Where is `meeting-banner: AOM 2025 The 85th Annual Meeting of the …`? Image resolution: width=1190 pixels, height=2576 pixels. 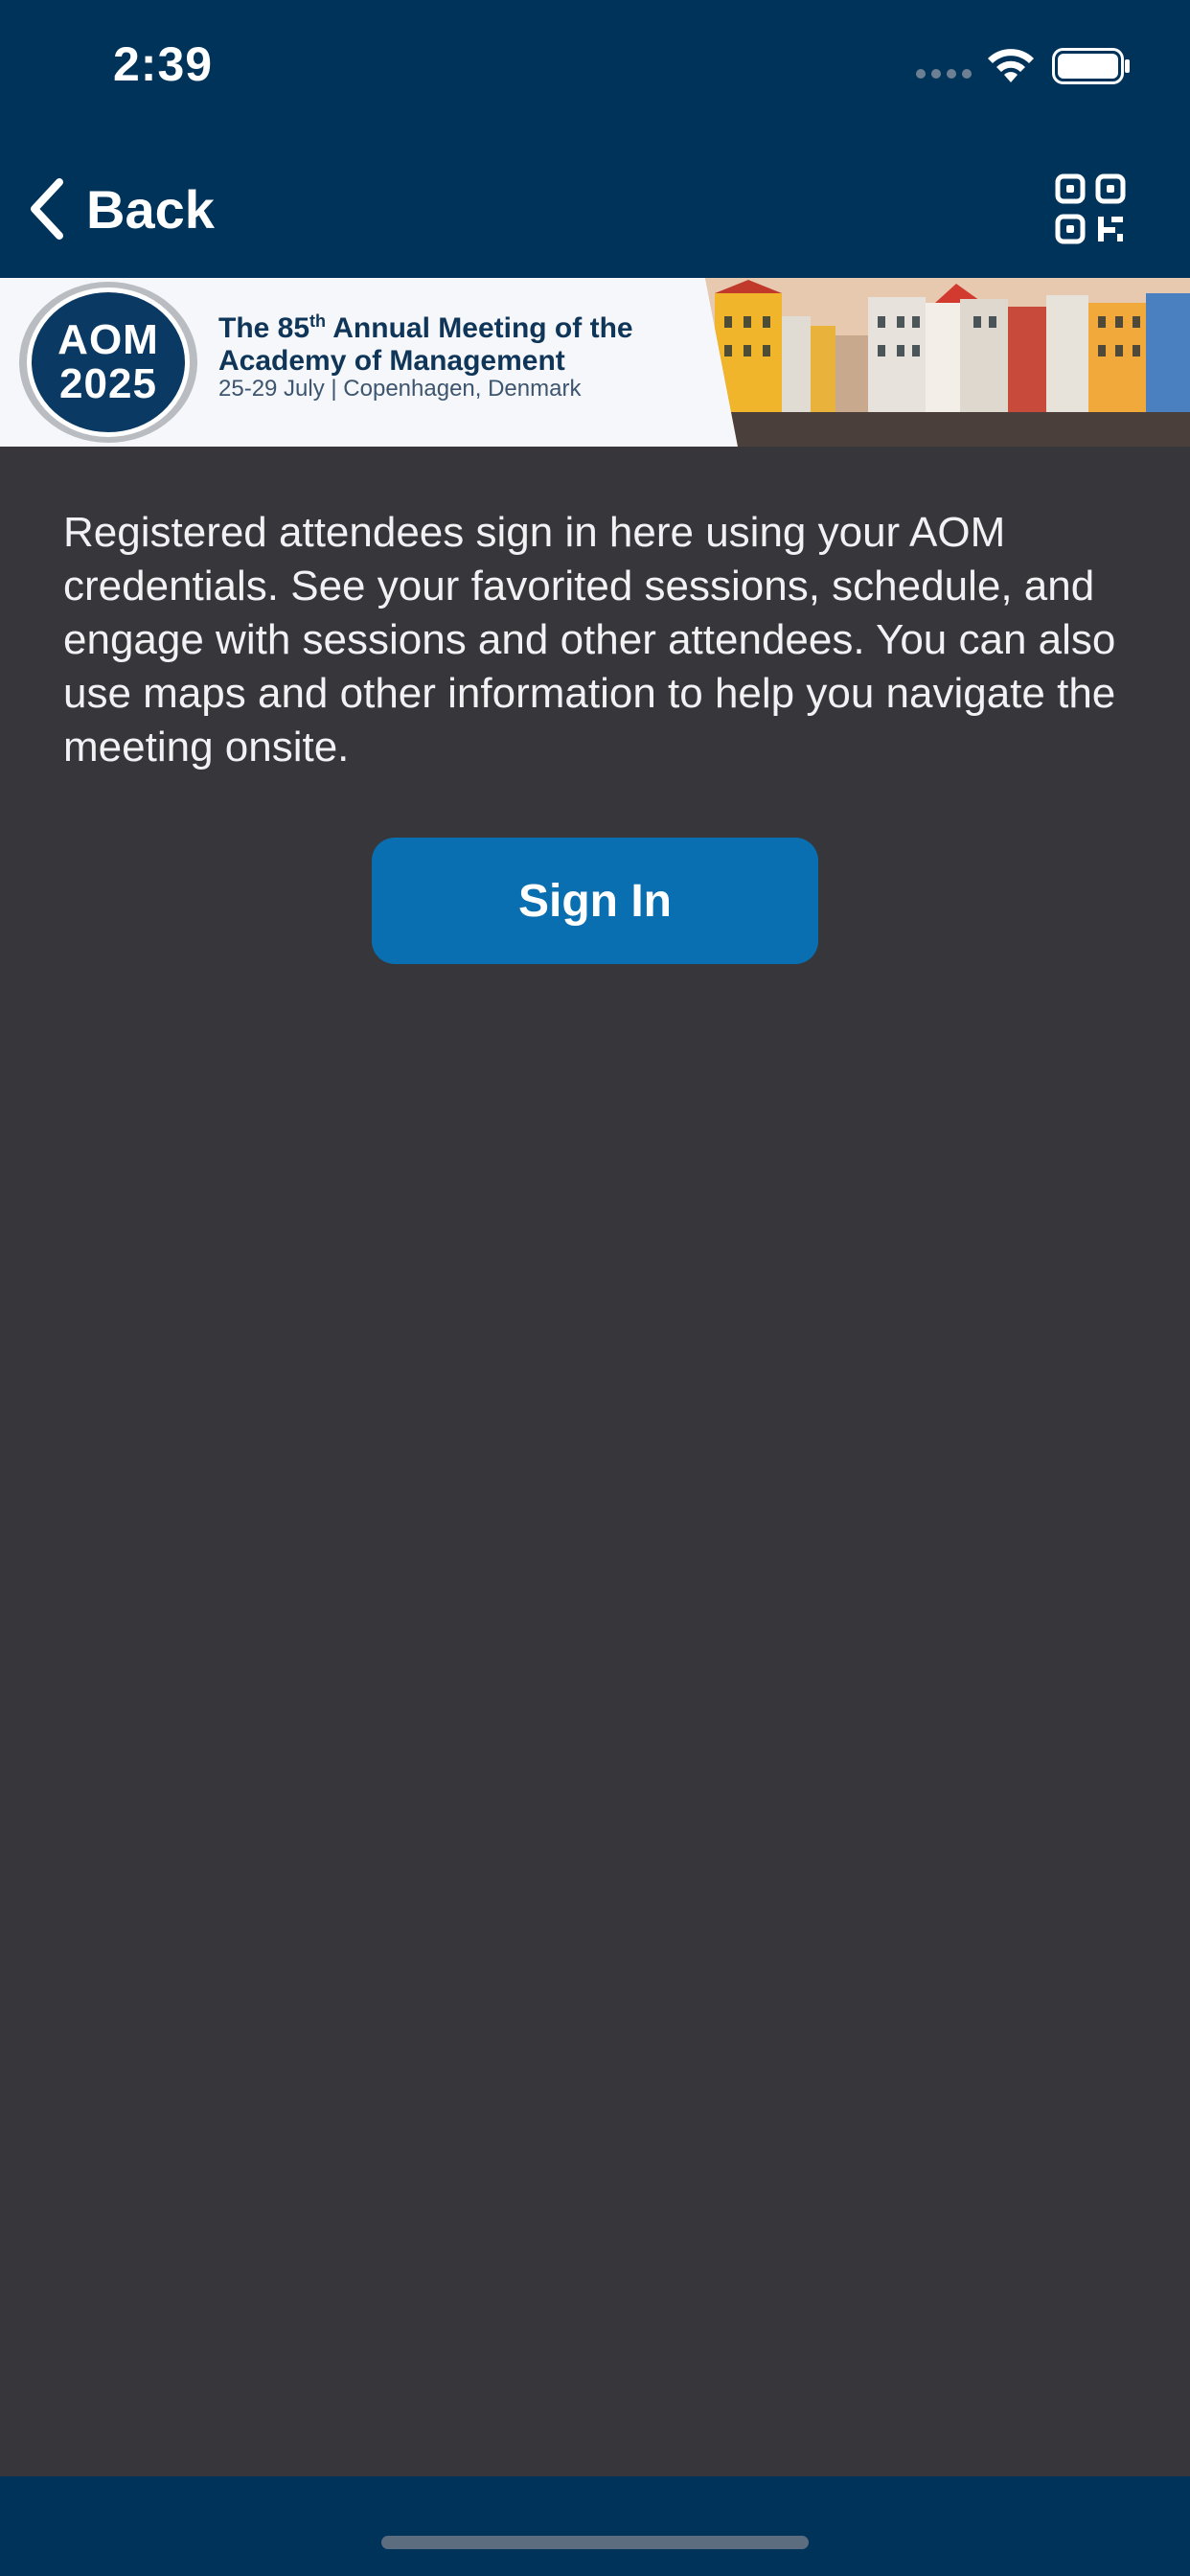 meeting-banner: AOM 2025 The 85th Annual Meeting of the … is located at coordinates (595, 362).